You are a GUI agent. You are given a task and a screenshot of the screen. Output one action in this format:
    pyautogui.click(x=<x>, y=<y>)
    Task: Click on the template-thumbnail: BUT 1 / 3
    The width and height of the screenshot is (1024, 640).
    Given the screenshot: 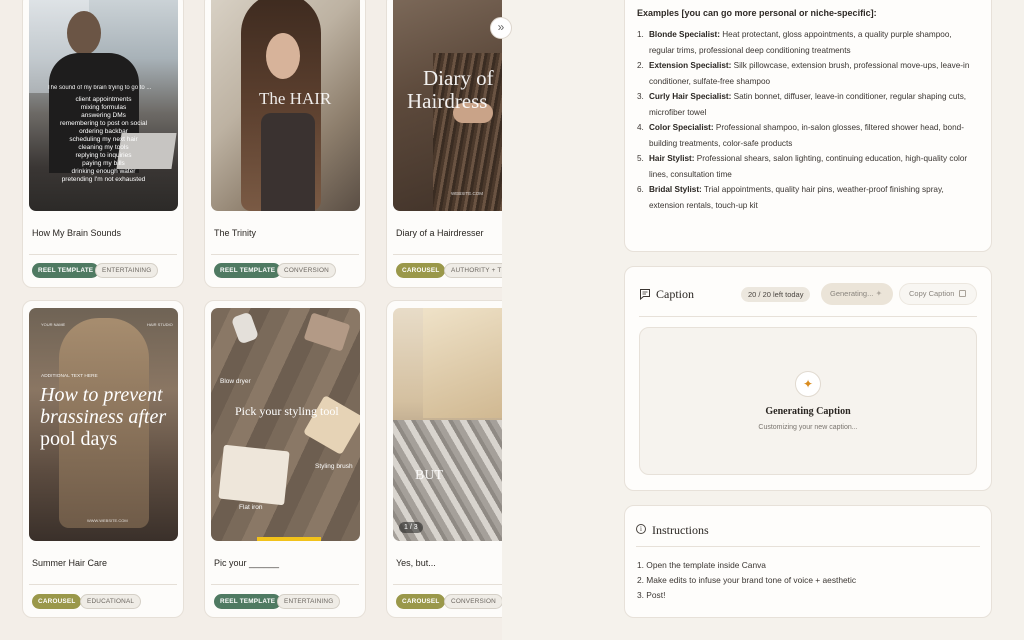 What is the action you would take?
    pyautogui.click(x=447, y=424)
    